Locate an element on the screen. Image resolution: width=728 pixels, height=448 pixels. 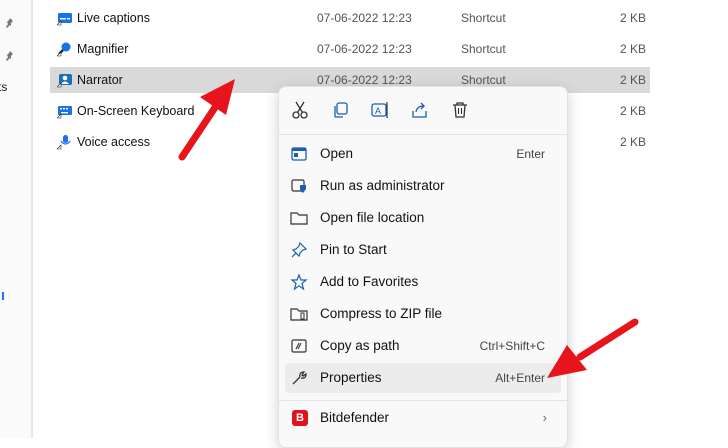
file-row: Magnifier 07-06-2022 12:23 Shortcut 2 KB is located at coordinates (350, 49).